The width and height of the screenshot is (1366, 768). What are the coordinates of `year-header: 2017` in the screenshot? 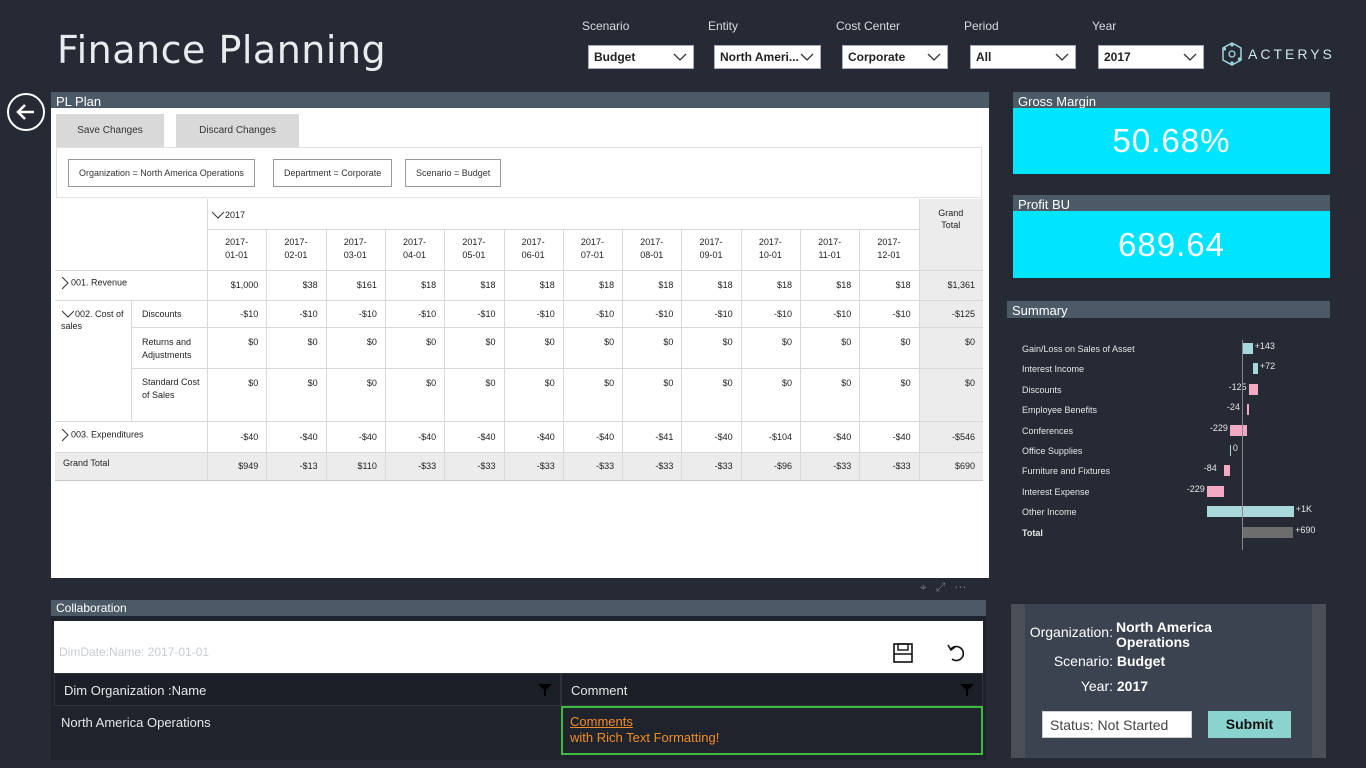 It's located at (228, 215).